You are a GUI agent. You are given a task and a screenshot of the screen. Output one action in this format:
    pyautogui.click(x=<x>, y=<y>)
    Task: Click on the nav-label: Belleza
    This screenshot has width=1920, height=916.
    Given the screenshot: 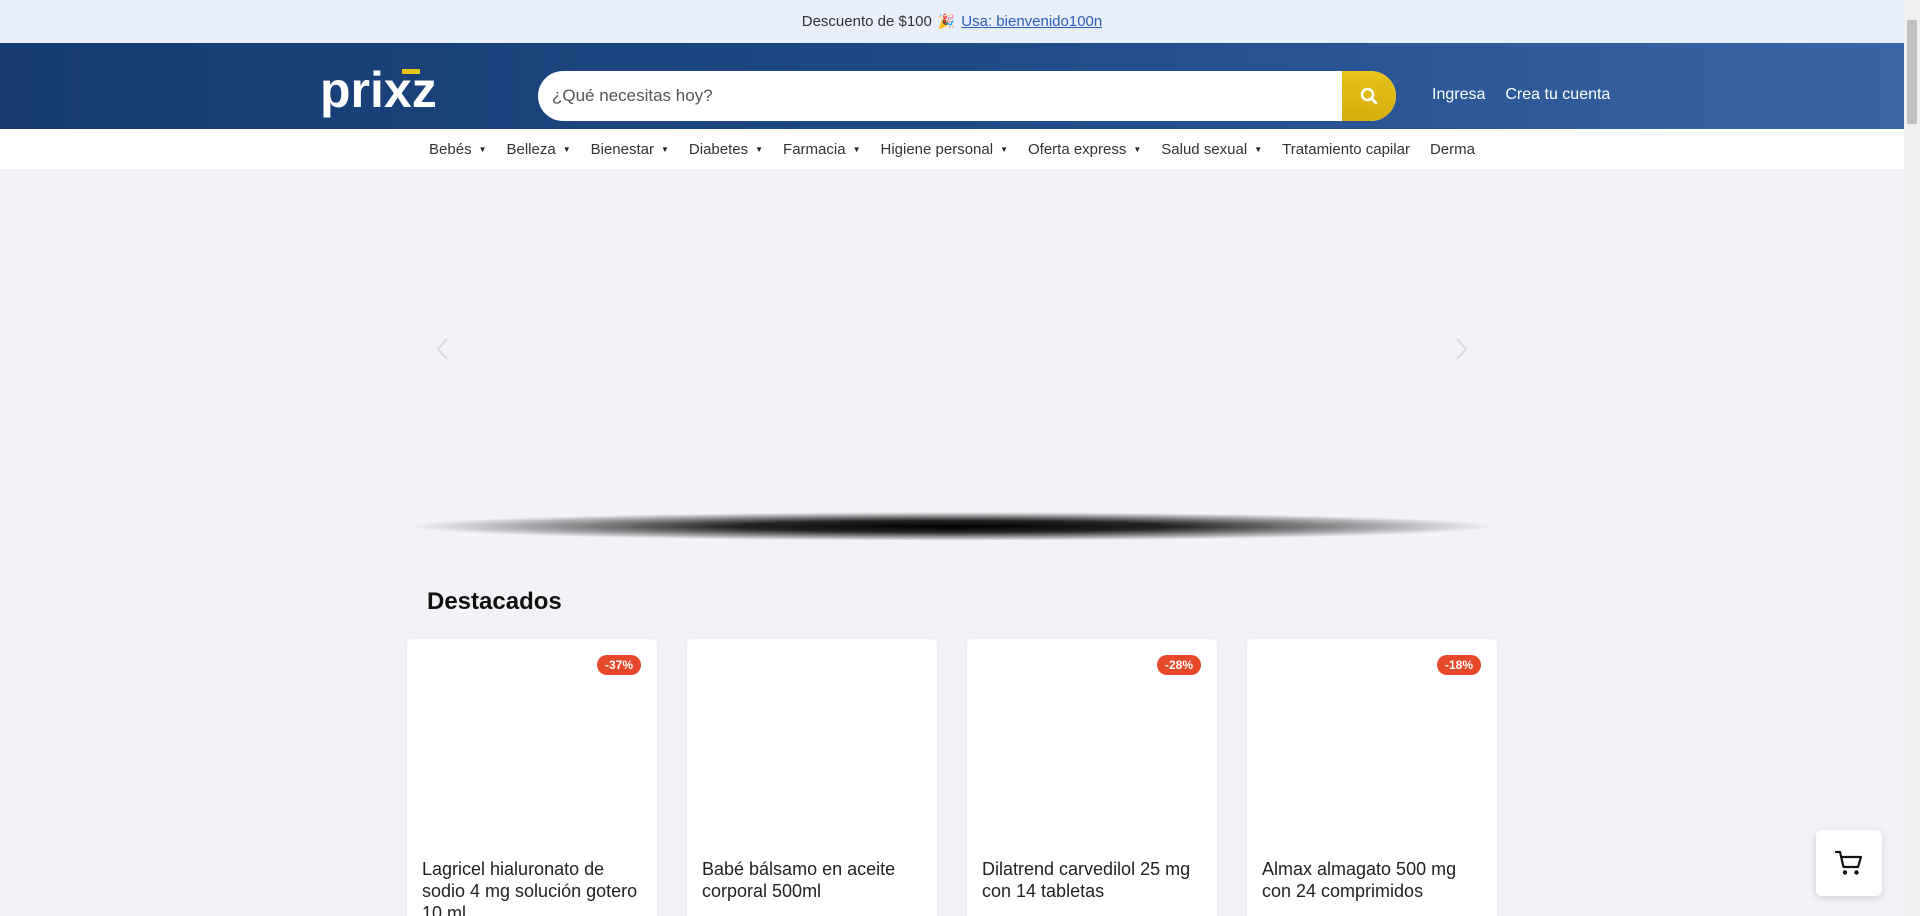 What is the action you would take?
    pyautogui.click(x=531, y=149)
    